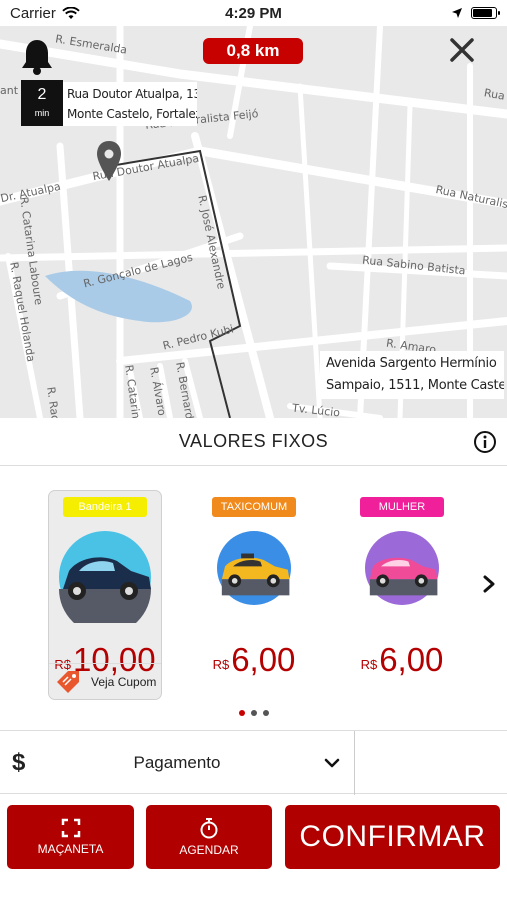 The height and width of the screenshot is (900, 507). I want to click on coupon-link: Veja Cupom, so click(105, 681).